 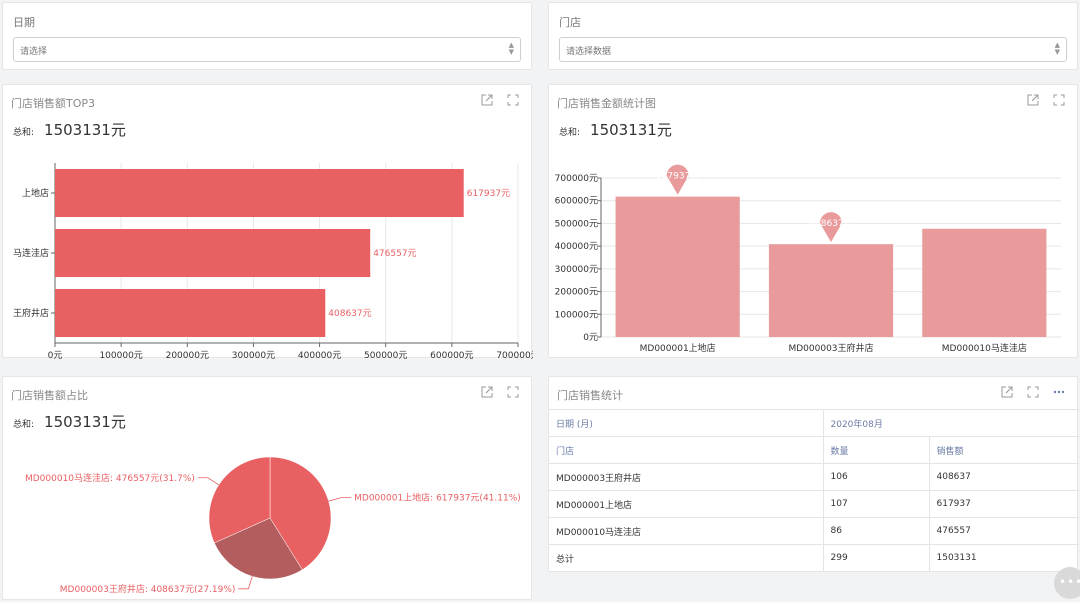 I want to click on fullscreen-icon, so click(x=1033, y=392).